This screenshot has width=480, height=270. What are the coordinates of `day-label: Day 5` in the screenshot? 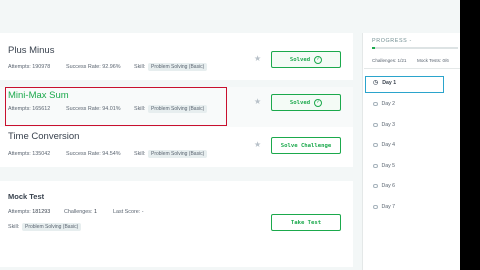 It's located at (388, 166).